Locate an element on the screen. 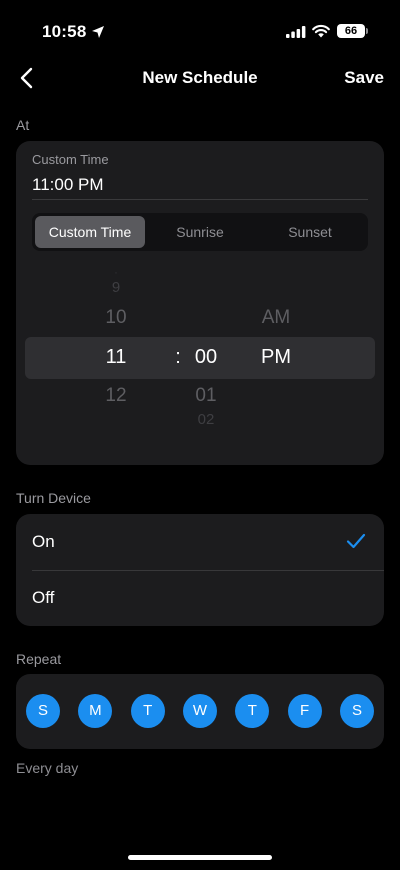 The width and height of the screenshot is (400, 870). turn-device-card: On Off is located at coordinates (200, 570).